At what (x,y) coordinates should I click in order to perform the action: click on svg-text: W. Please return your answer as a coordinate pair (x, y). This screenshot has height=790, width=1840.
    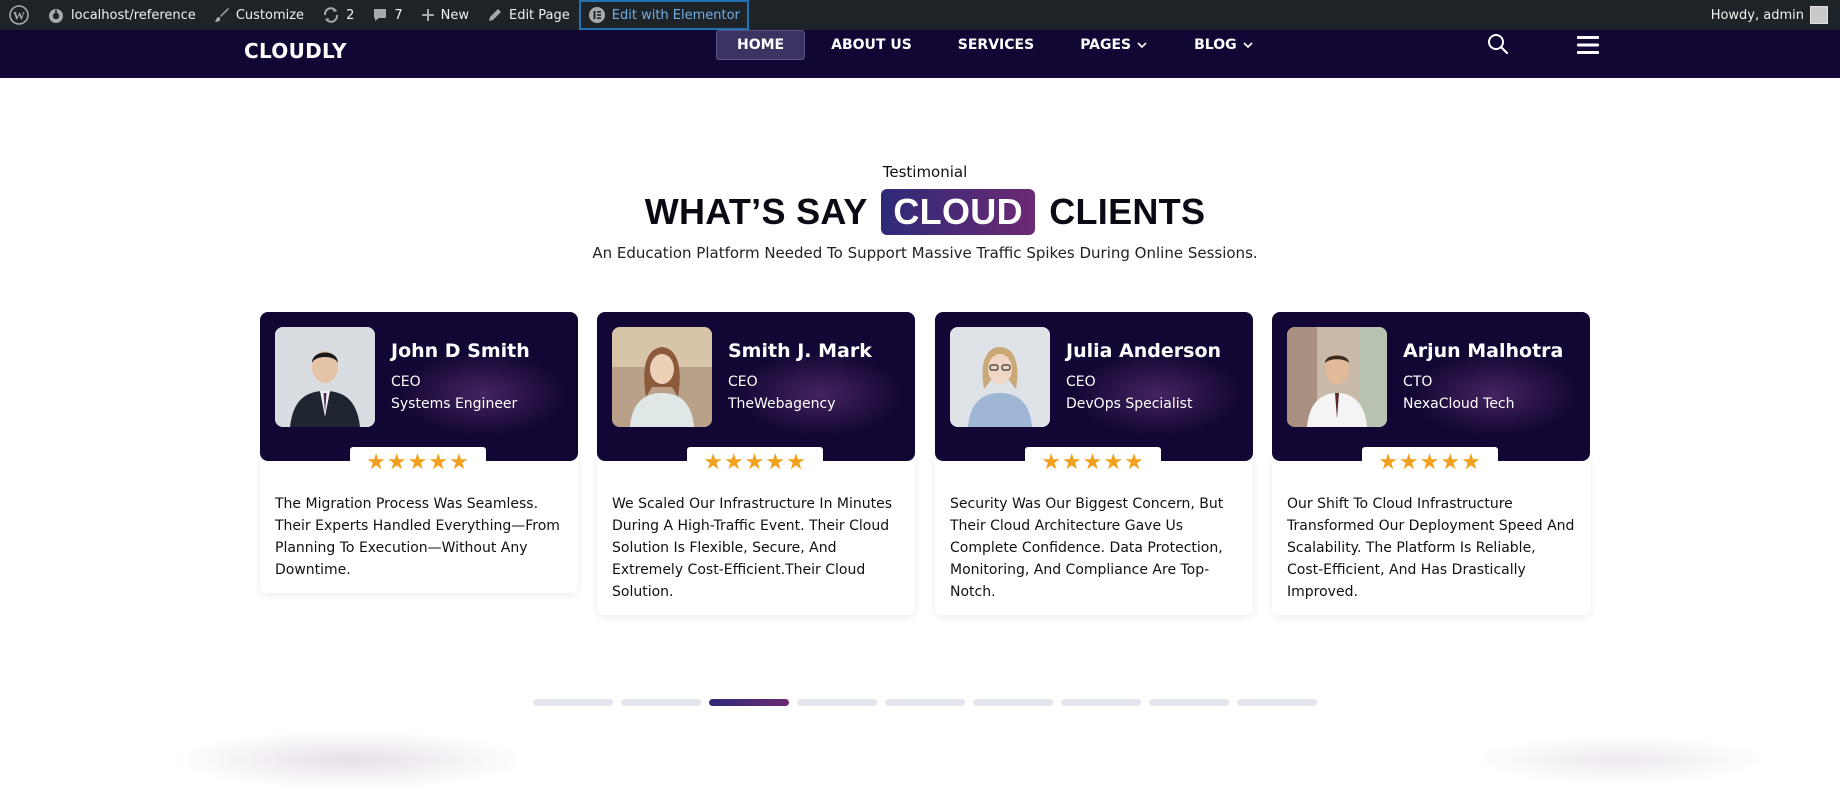
    Looking at the image, I should click on (19, 16).